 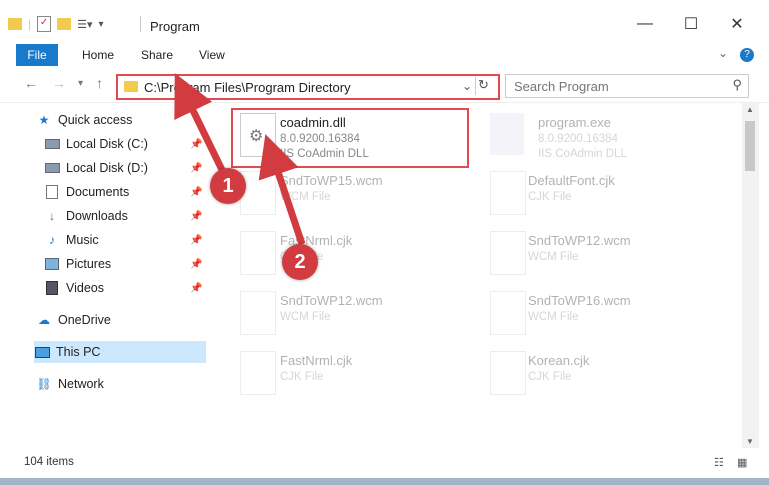 I want to click on large-icons-view-icon: ▦, so click(x=742, y=462).